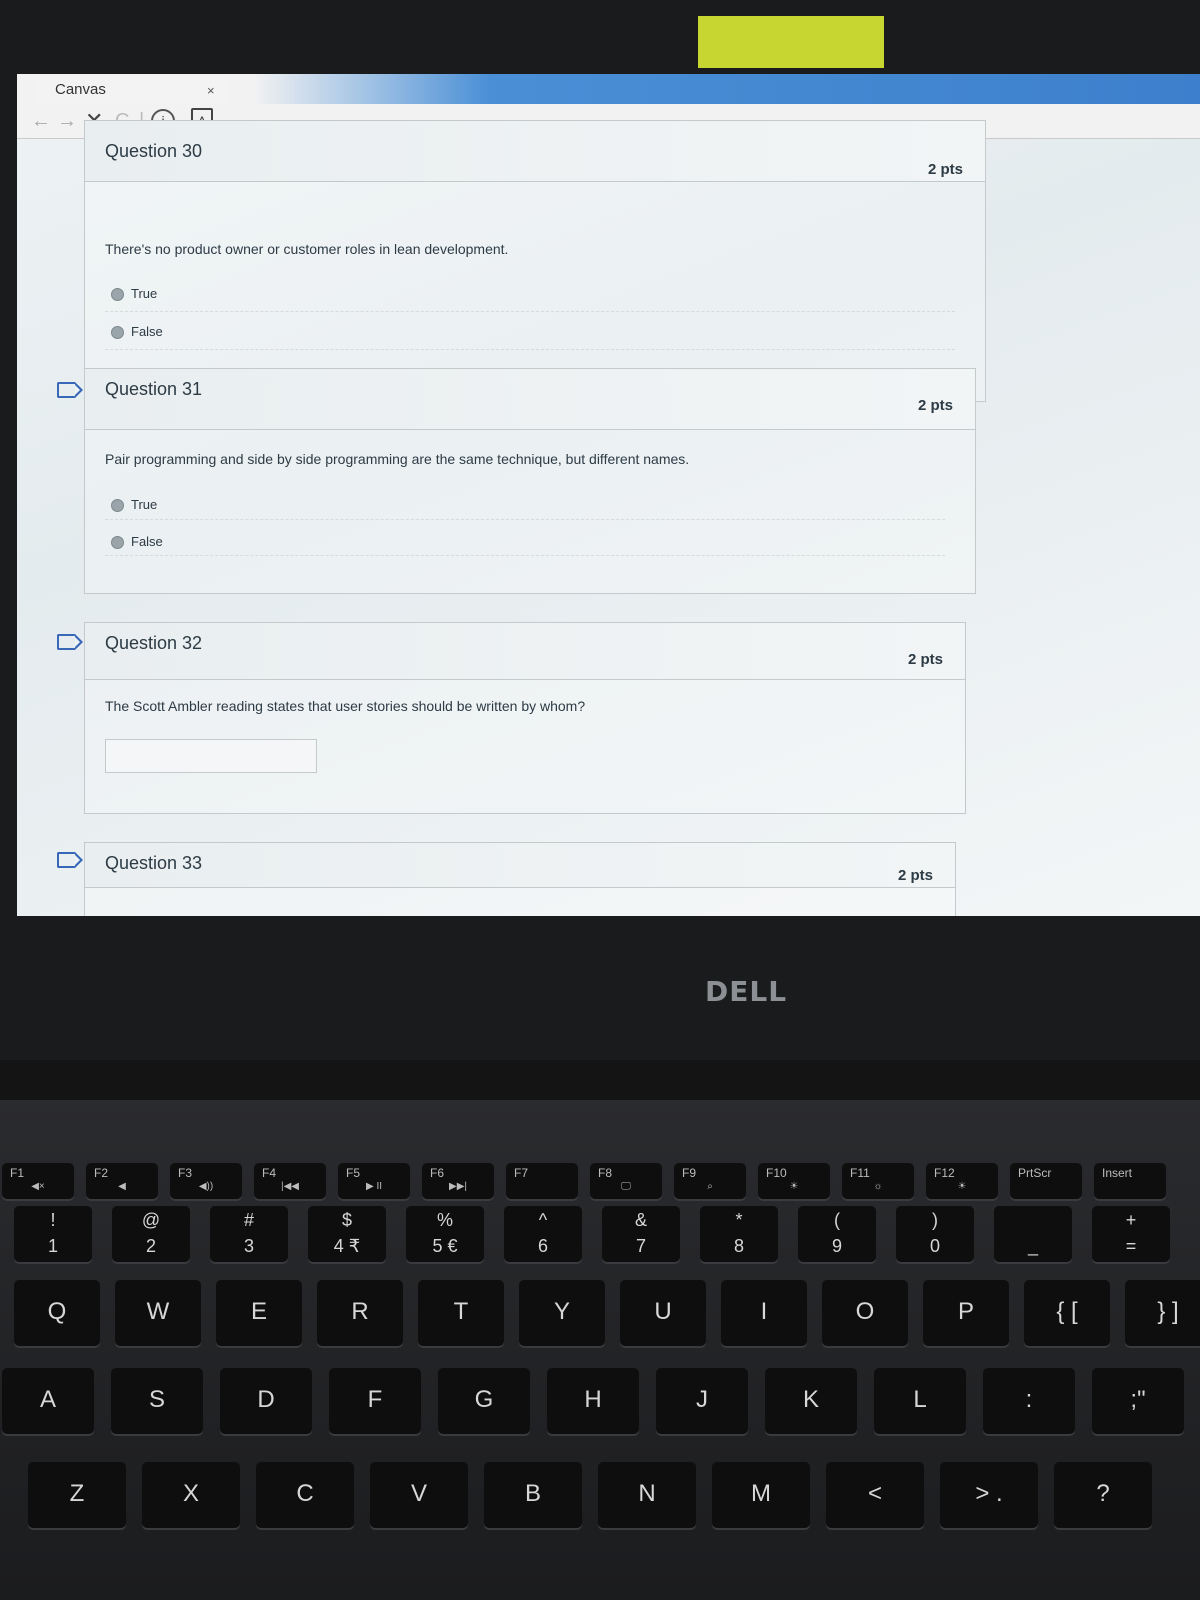  I want to click on answer-input, so click(211, 756).